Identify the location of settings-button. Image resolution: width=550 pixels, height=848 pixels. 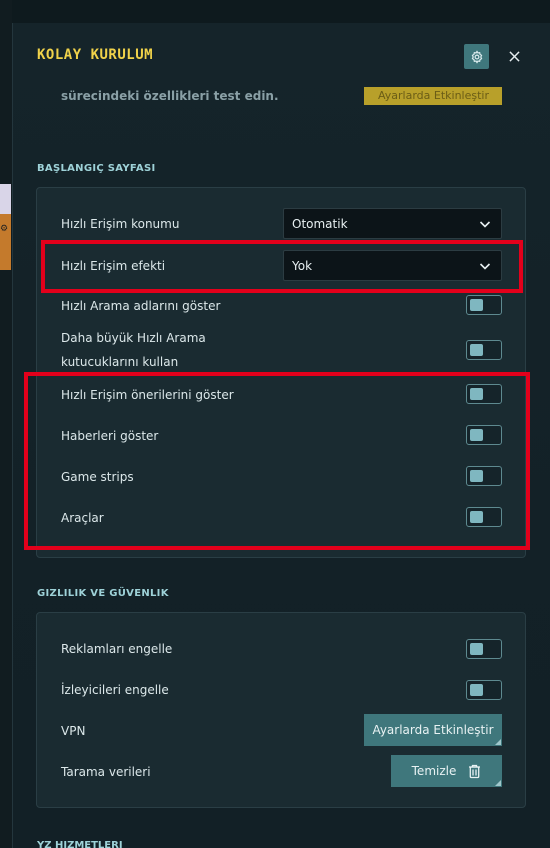
(476, 56).